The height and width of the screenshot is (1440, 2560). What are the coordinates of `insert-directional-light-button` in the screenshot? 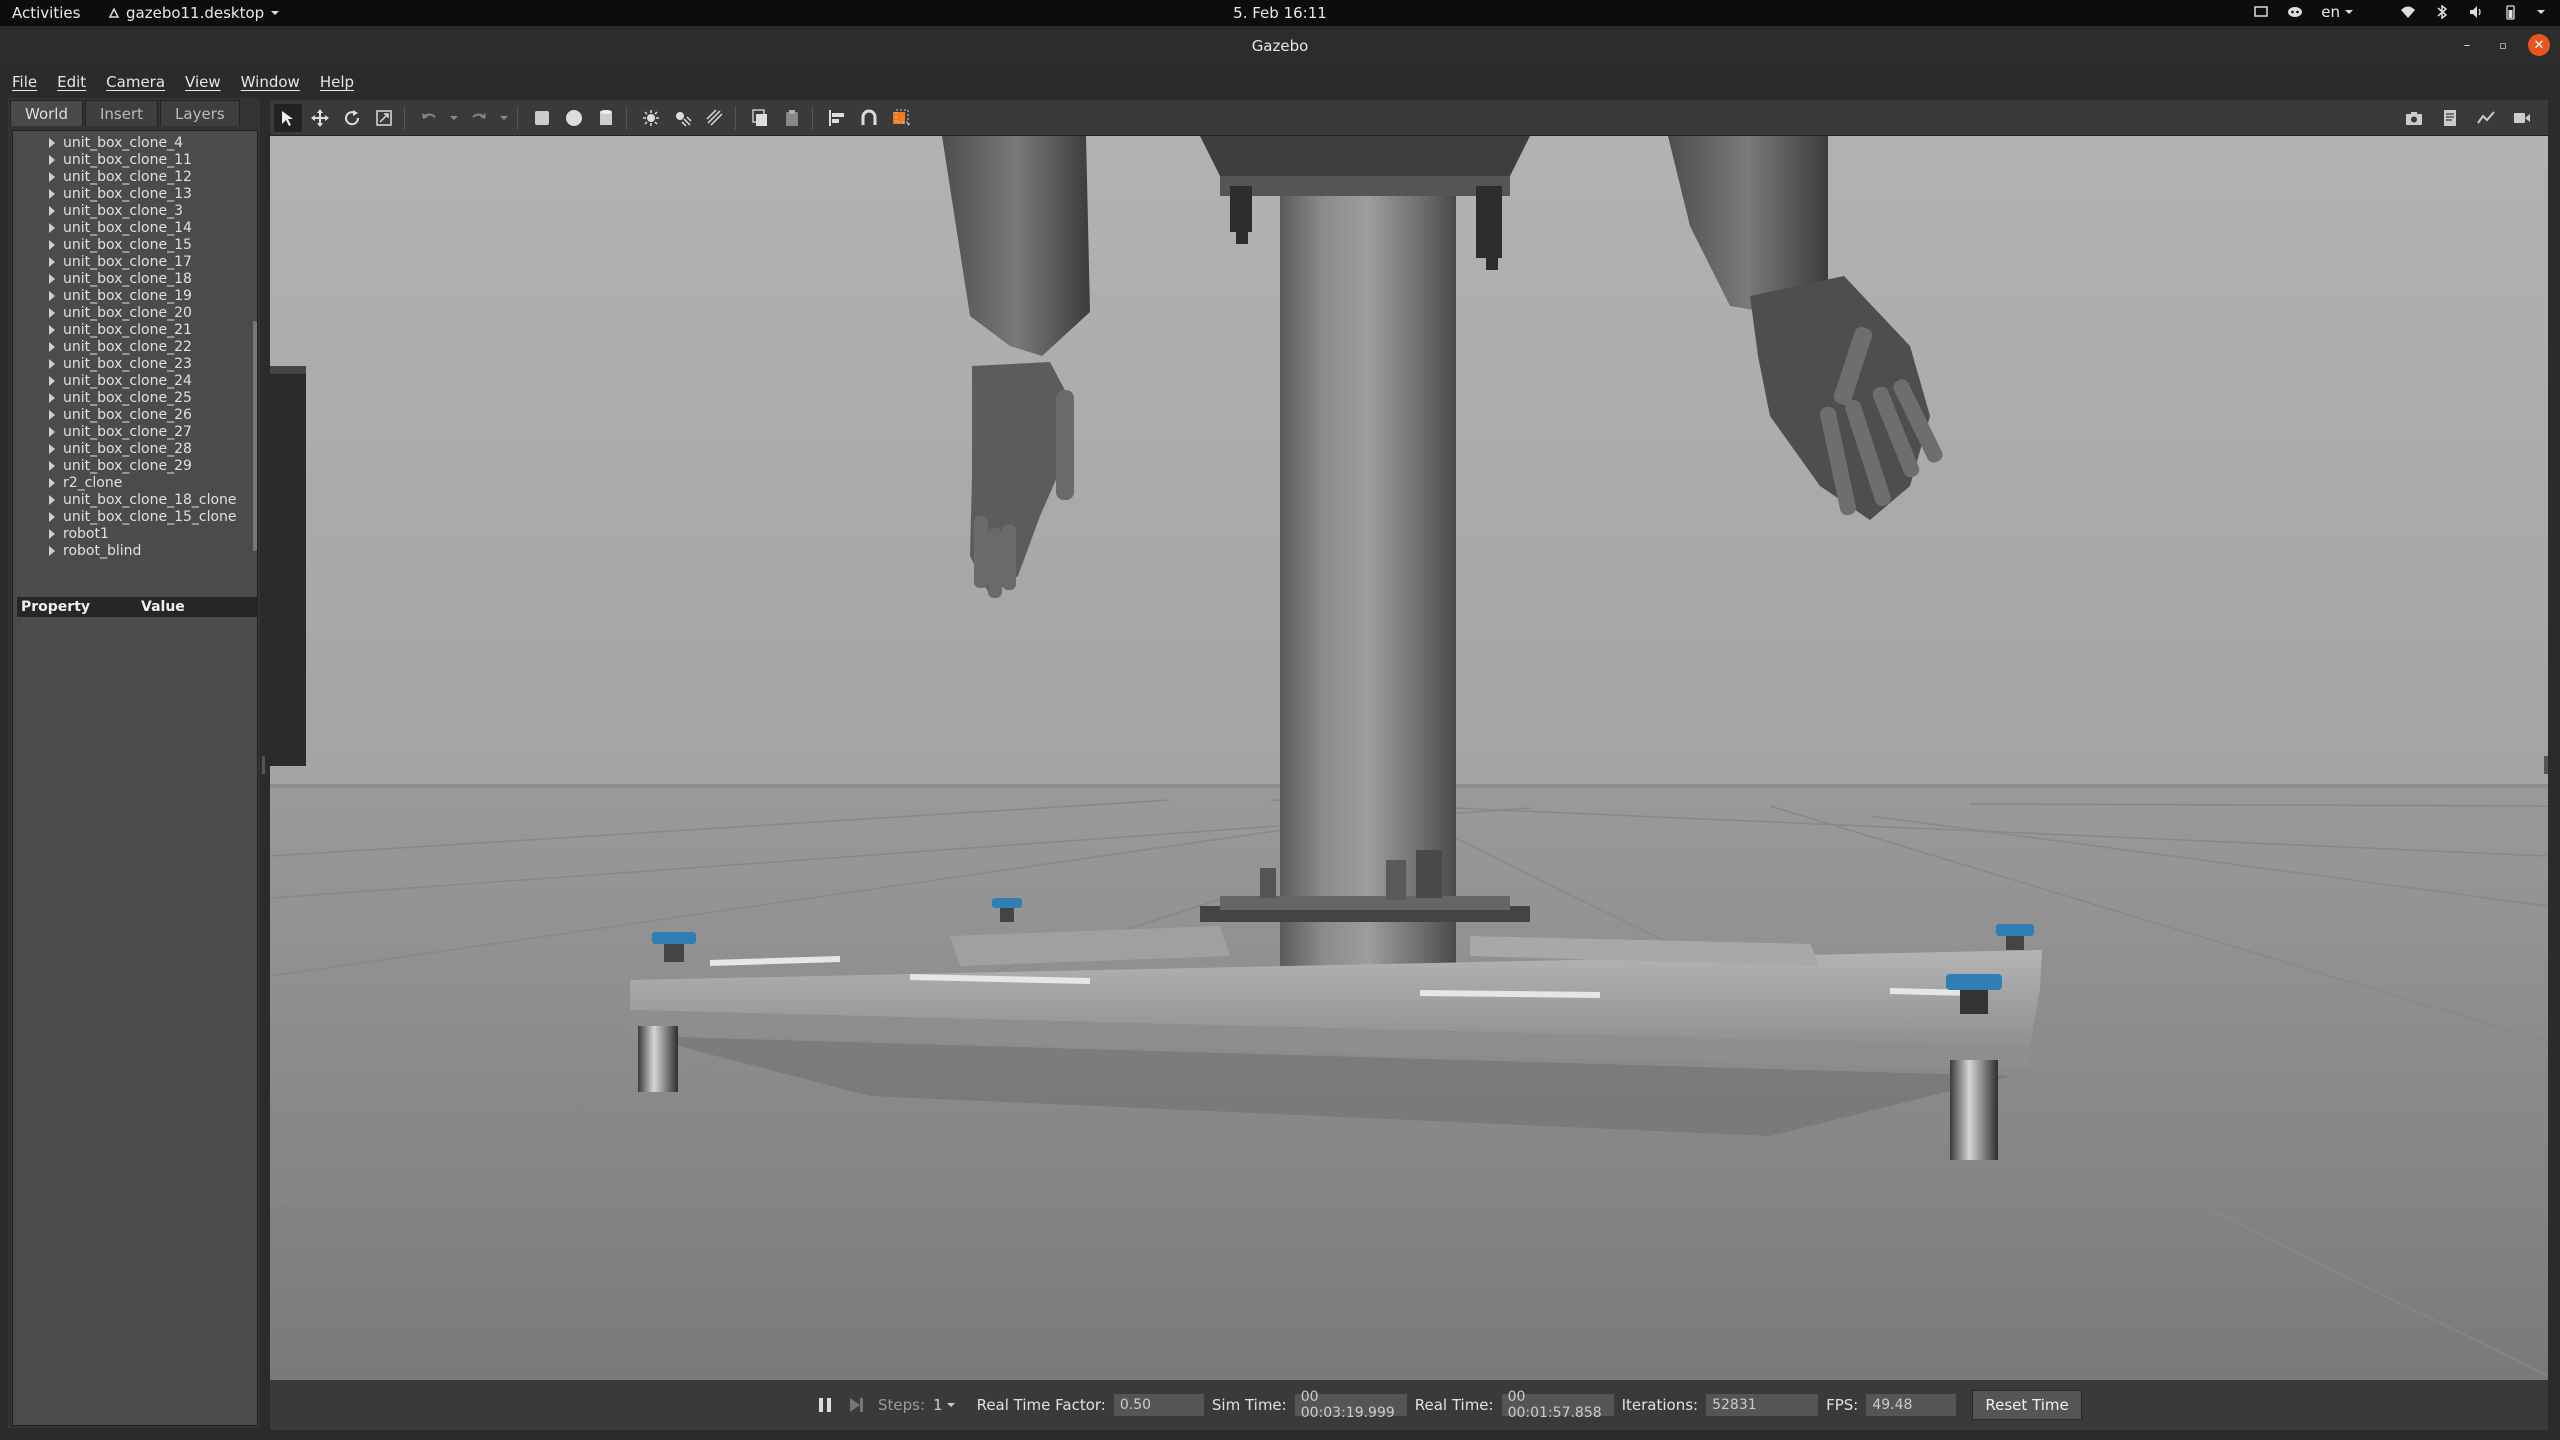 It's located at (715, 118).